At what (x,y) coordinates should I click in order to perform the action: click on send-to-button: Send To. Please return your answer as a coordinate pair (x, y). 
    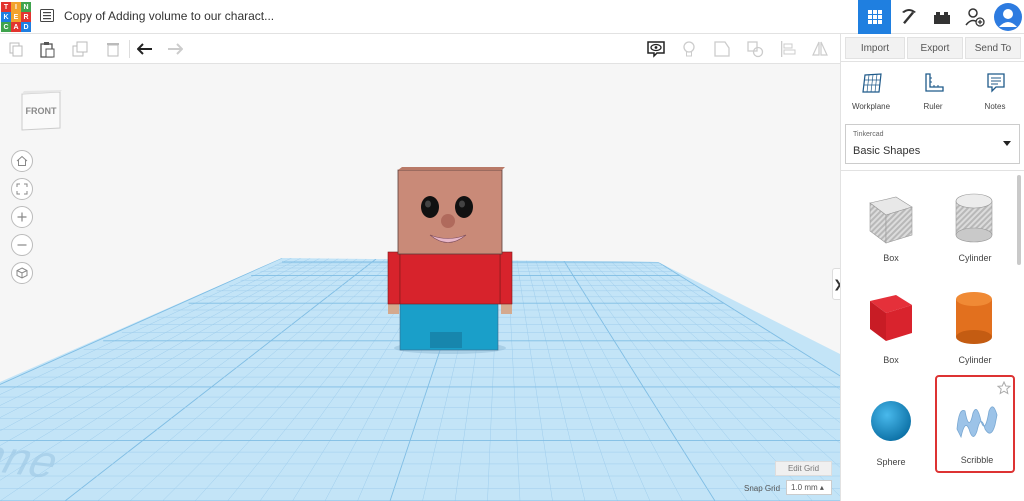
    Looking at the image, I should click on (993, 48).